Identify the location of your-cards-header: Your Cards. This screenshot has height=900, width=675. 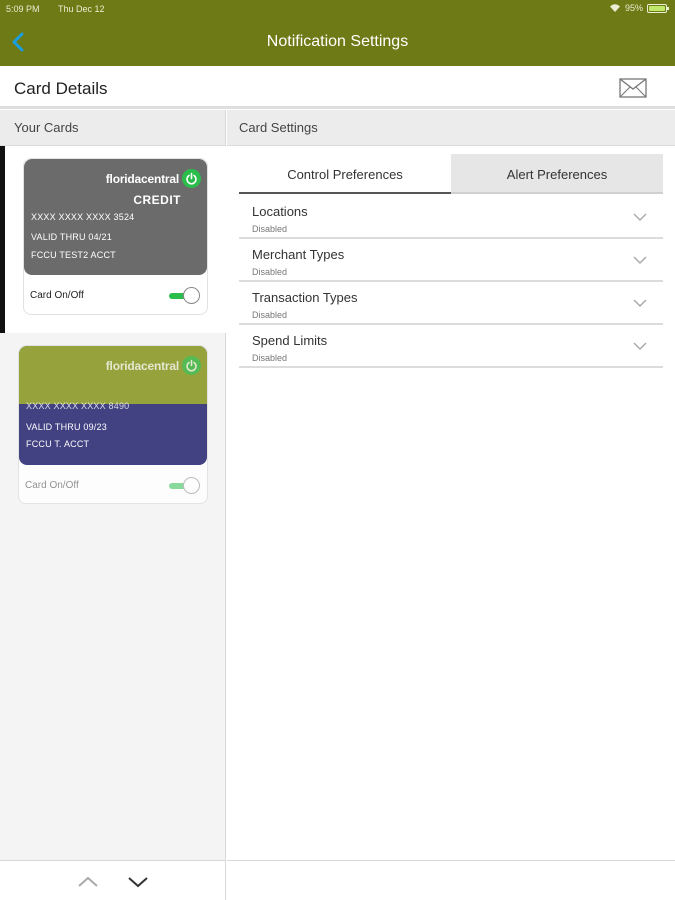
(112, 128).